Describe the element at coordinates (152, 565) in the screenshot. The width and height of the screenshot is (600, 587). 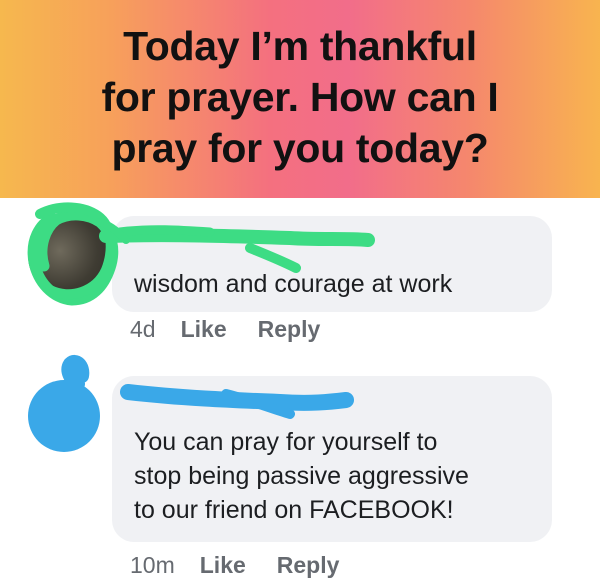
I see `comment-timestamp: 10m` at that location.